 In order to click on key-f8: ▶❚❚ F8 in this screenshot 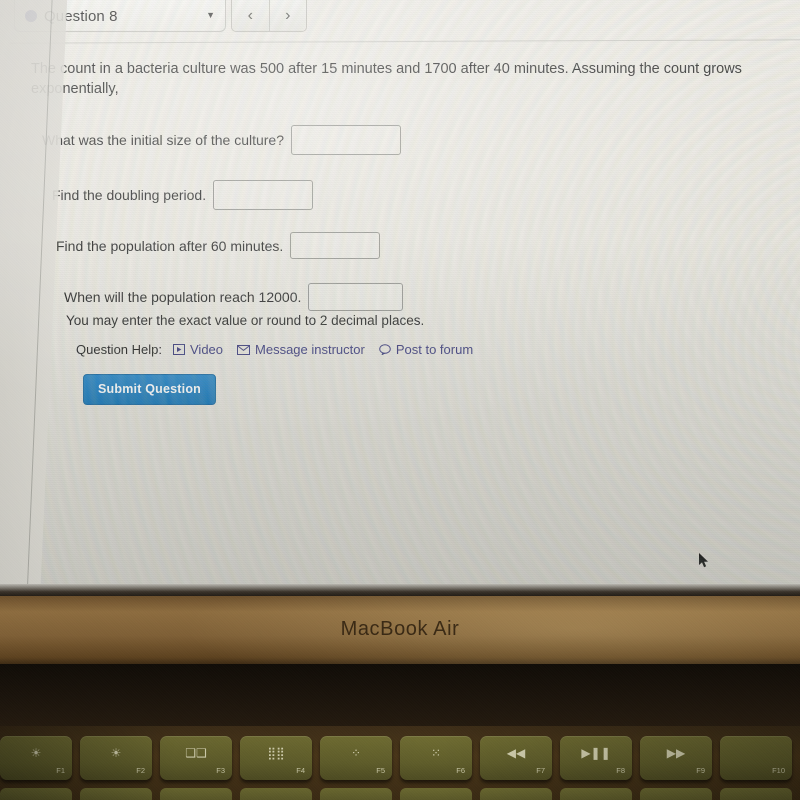, I will do `click(596, 758)`.